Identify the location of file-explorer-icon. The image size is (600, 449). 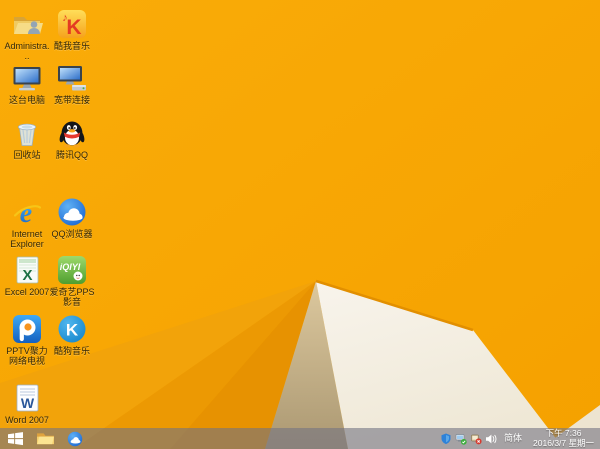
(45, 438).